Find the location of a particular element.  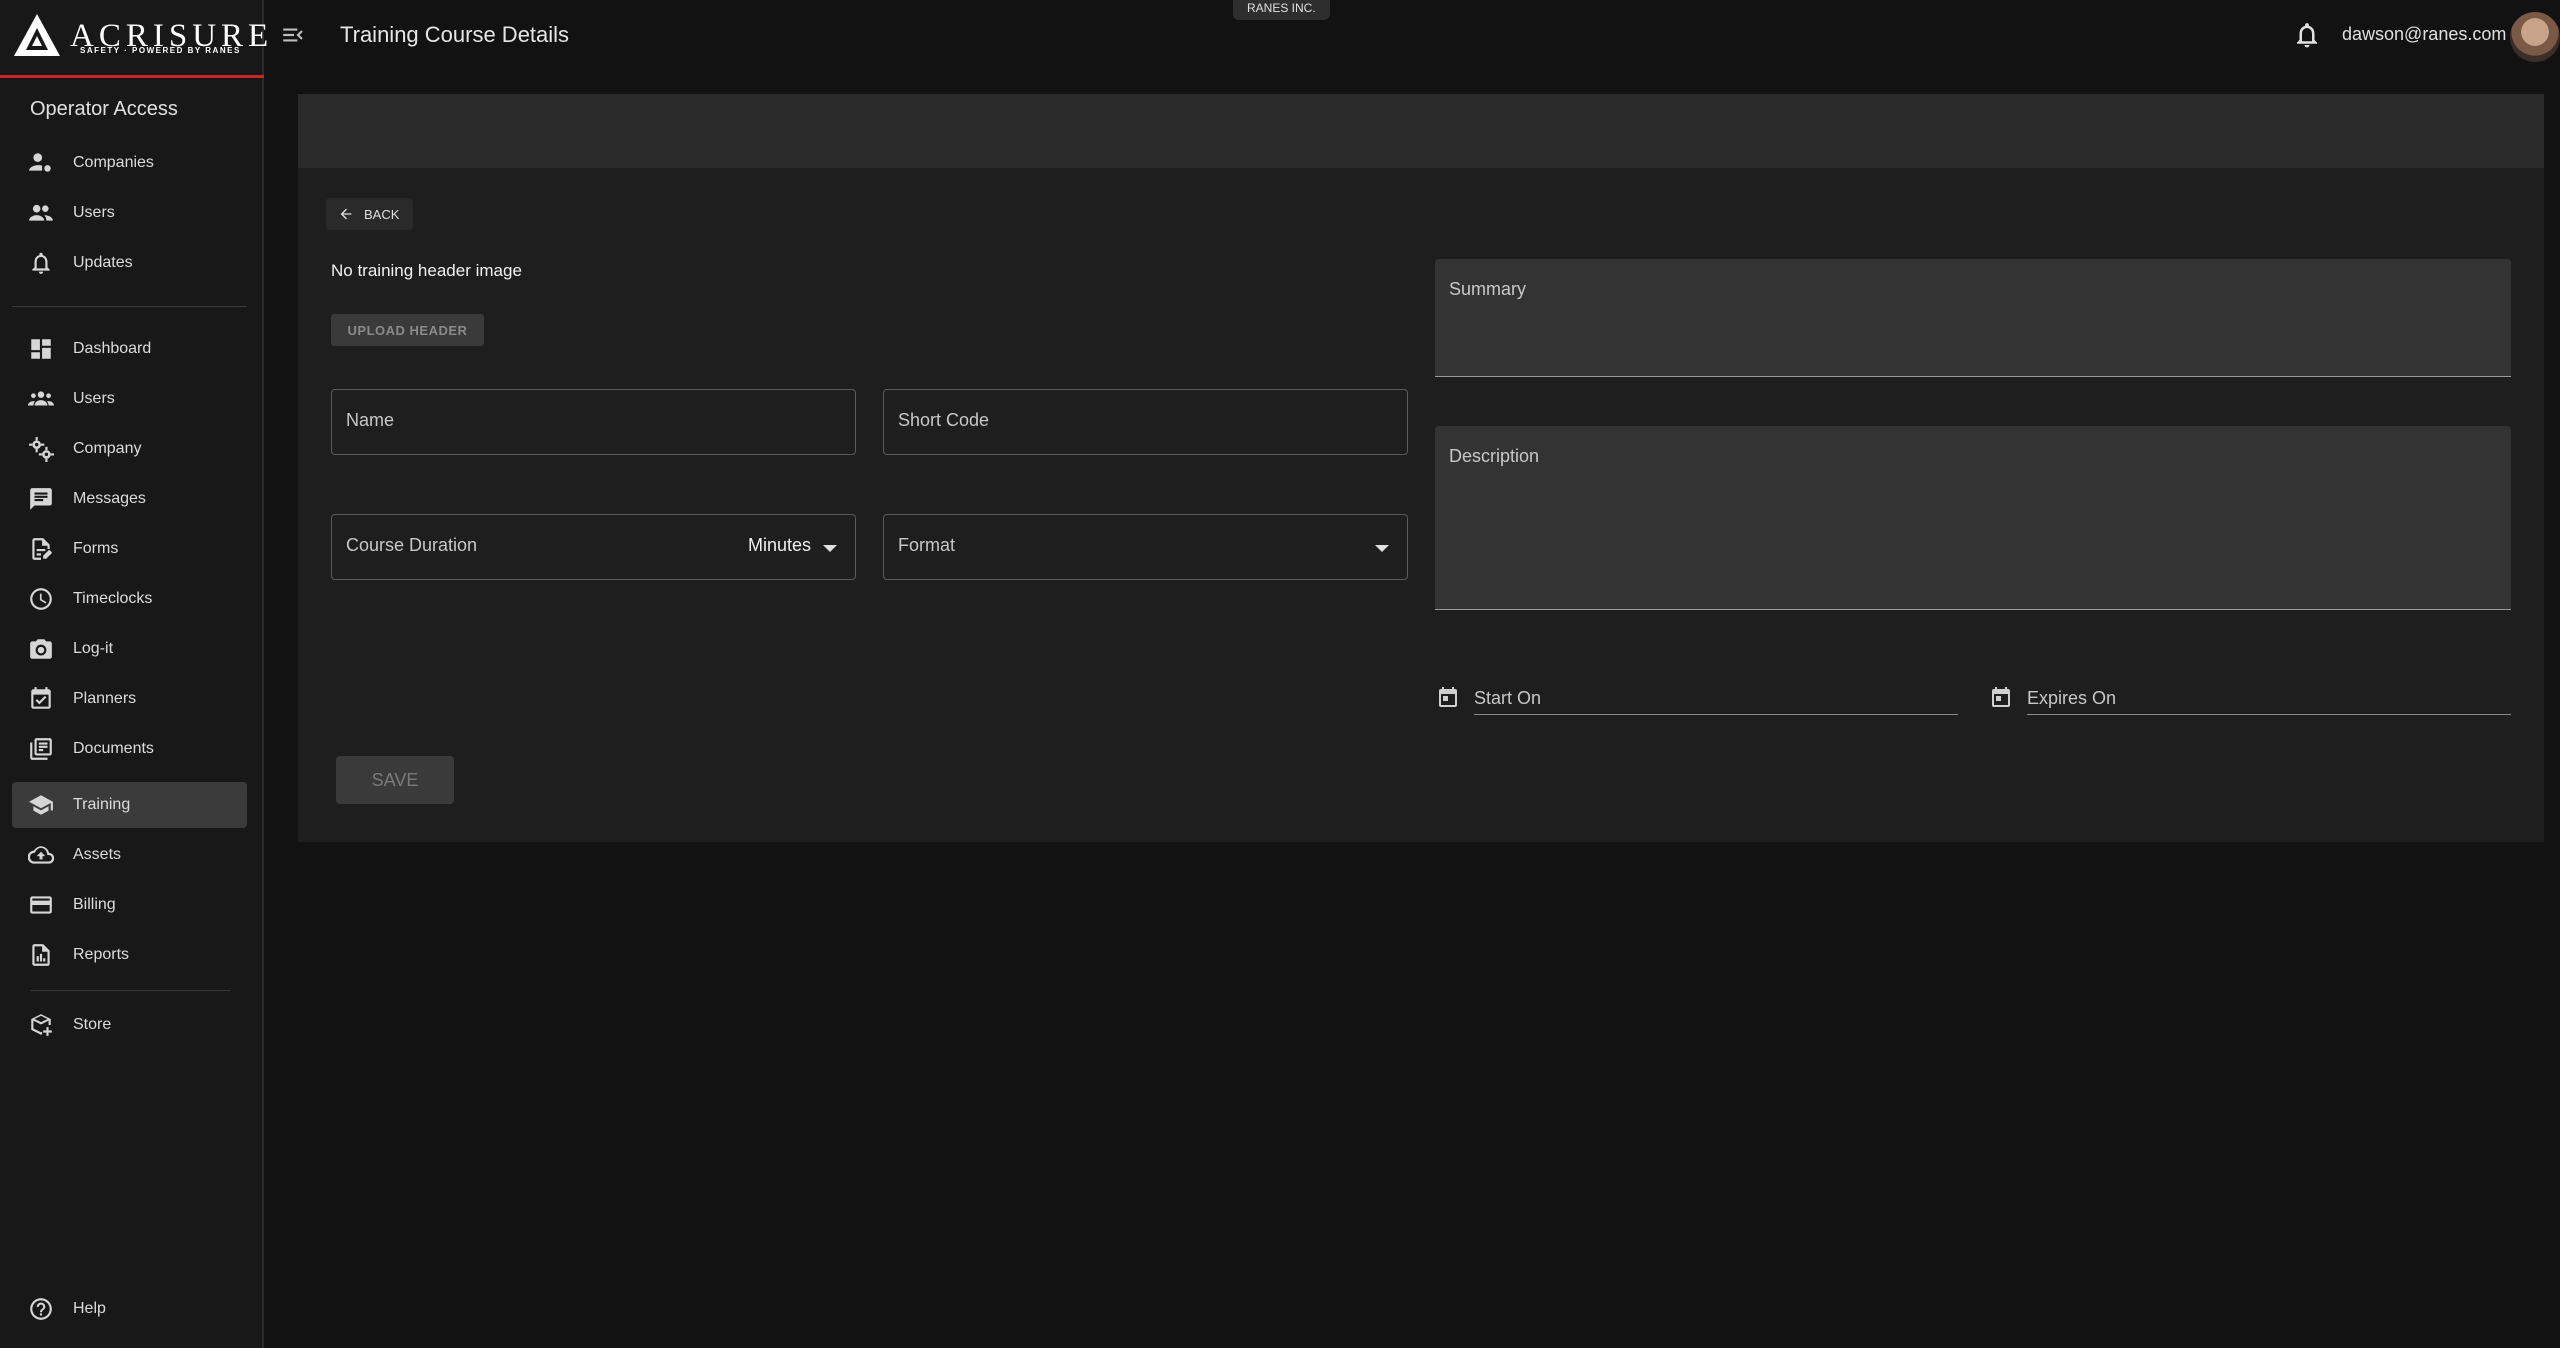

sidebar-item-label: Company is located at coordinates (107, 448).